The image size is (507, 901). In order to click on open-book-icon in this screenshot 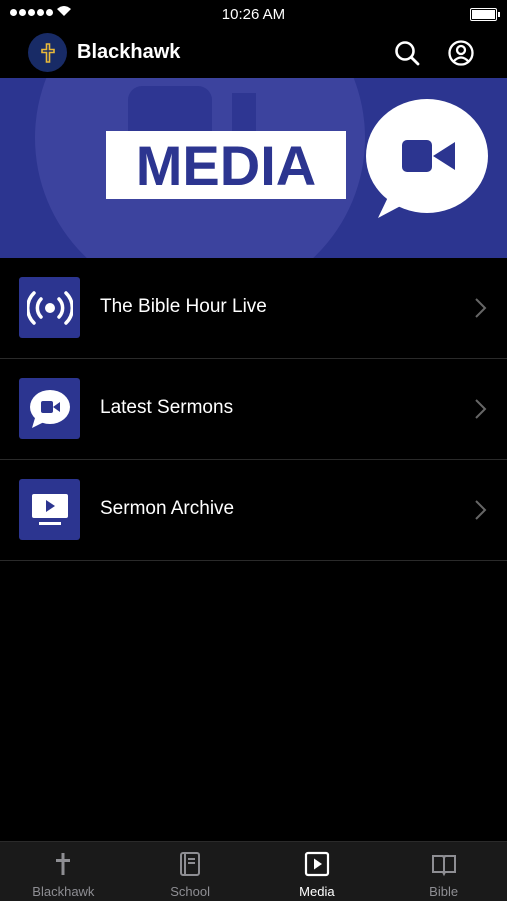, I will do `click(443, 866)`.